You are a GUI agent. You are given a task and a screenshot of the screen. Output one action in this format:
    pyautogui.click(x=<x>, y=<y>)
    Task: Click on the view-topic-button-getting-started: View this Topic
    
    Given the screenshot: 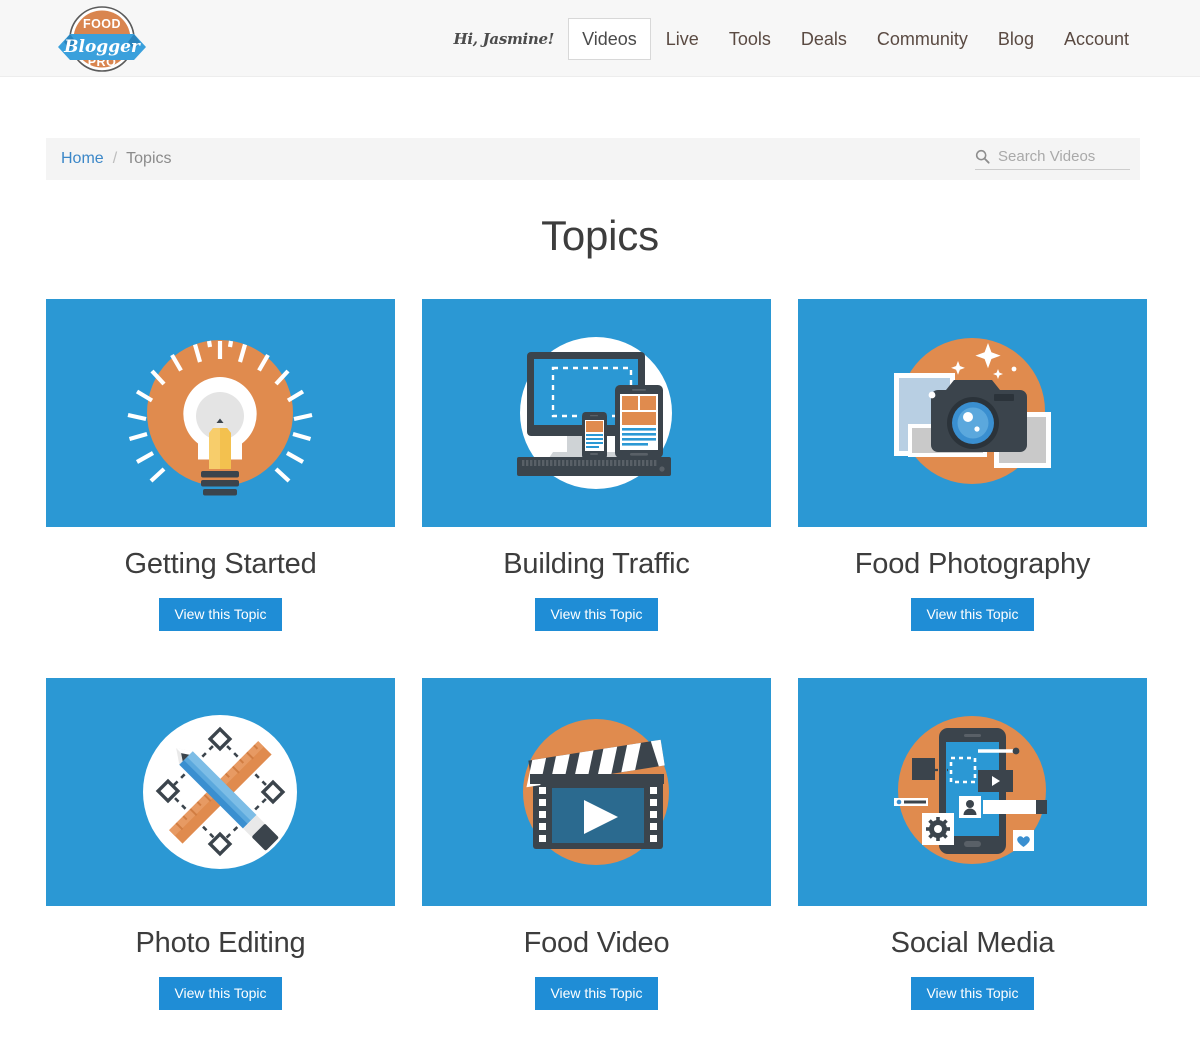 What is the action you would take?
    pyautogui.click(x=220, y=614)
    